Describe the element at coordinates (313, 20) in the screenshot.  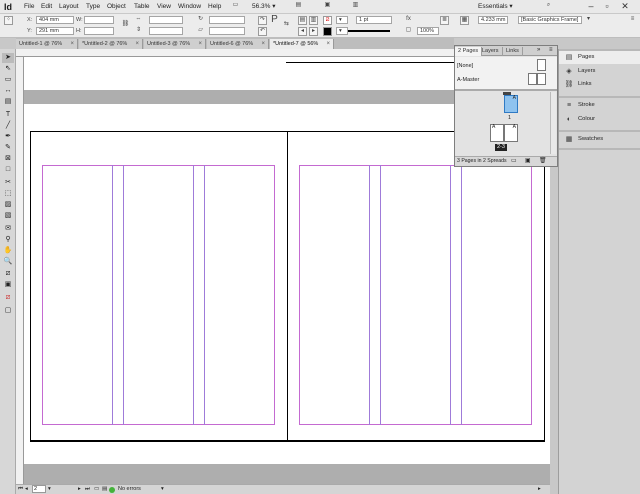
I see `select-content-icon: ▥` at that location.